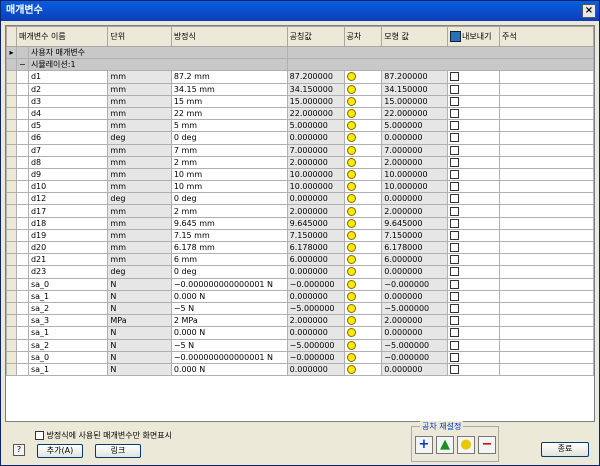 The width and height of the screenshot is (600, 466). Describe the element at coordinates (118, 451) in the screenshot. I see `link-button: 링크` at that location.